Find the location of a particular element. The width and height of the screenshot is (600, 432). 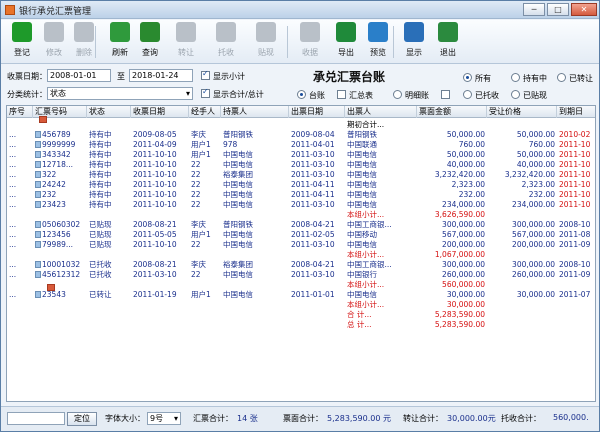

subtotal-row: 本组小计... 3,626,590.00 is located at coordinates (301, 215).